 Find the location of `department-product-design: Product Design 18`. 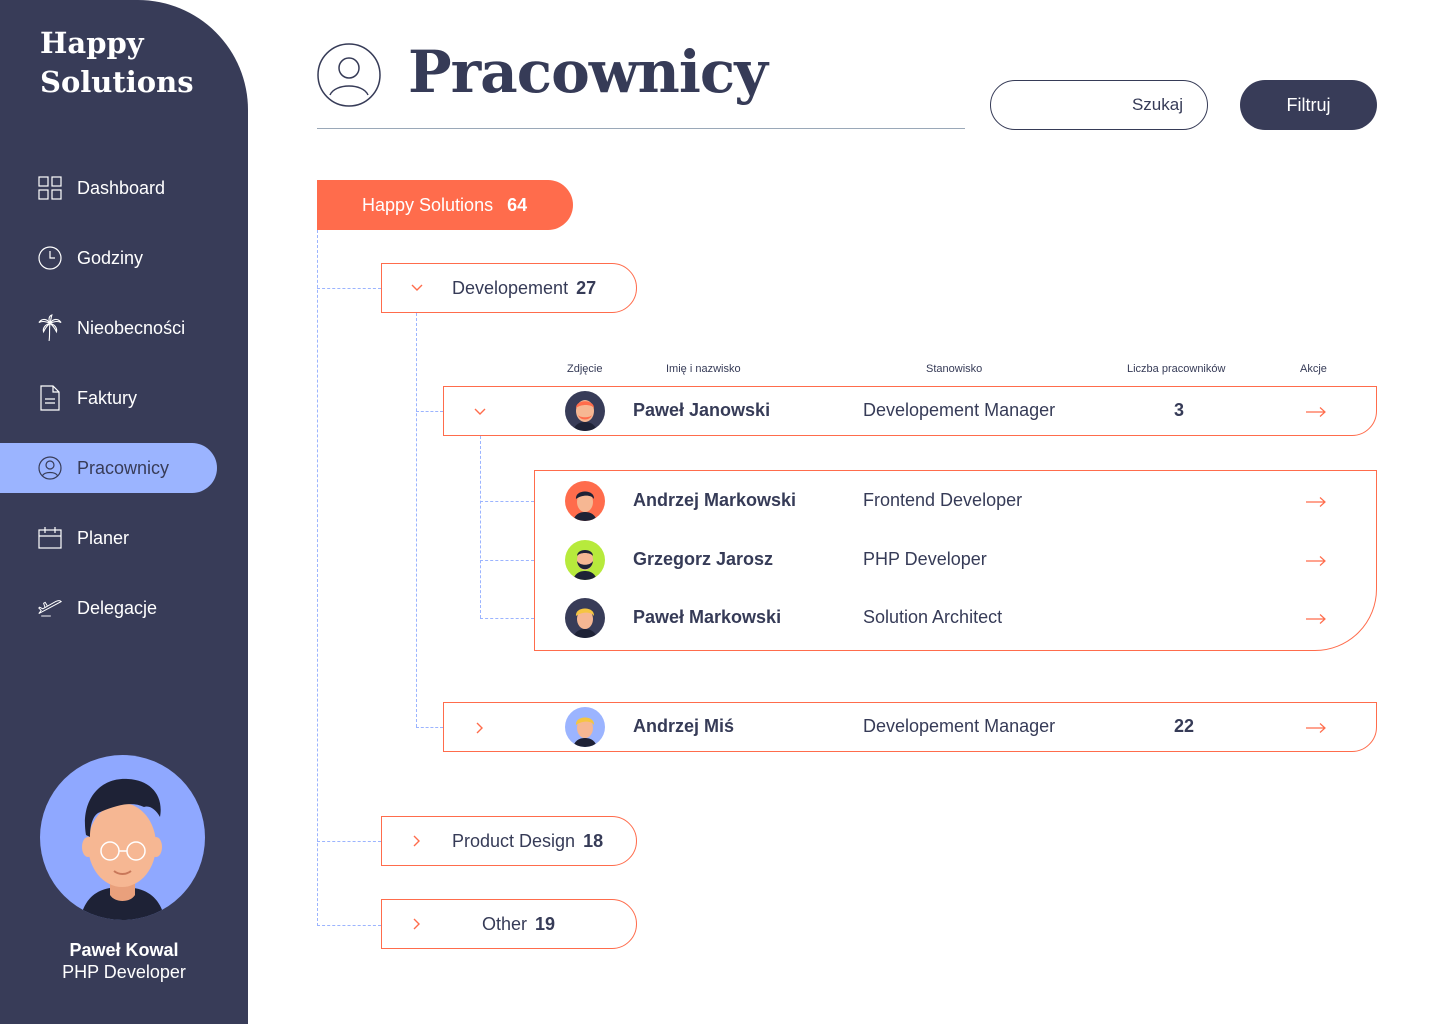

department-product-design: Product Design 18 is located at coordinates (509, 841).